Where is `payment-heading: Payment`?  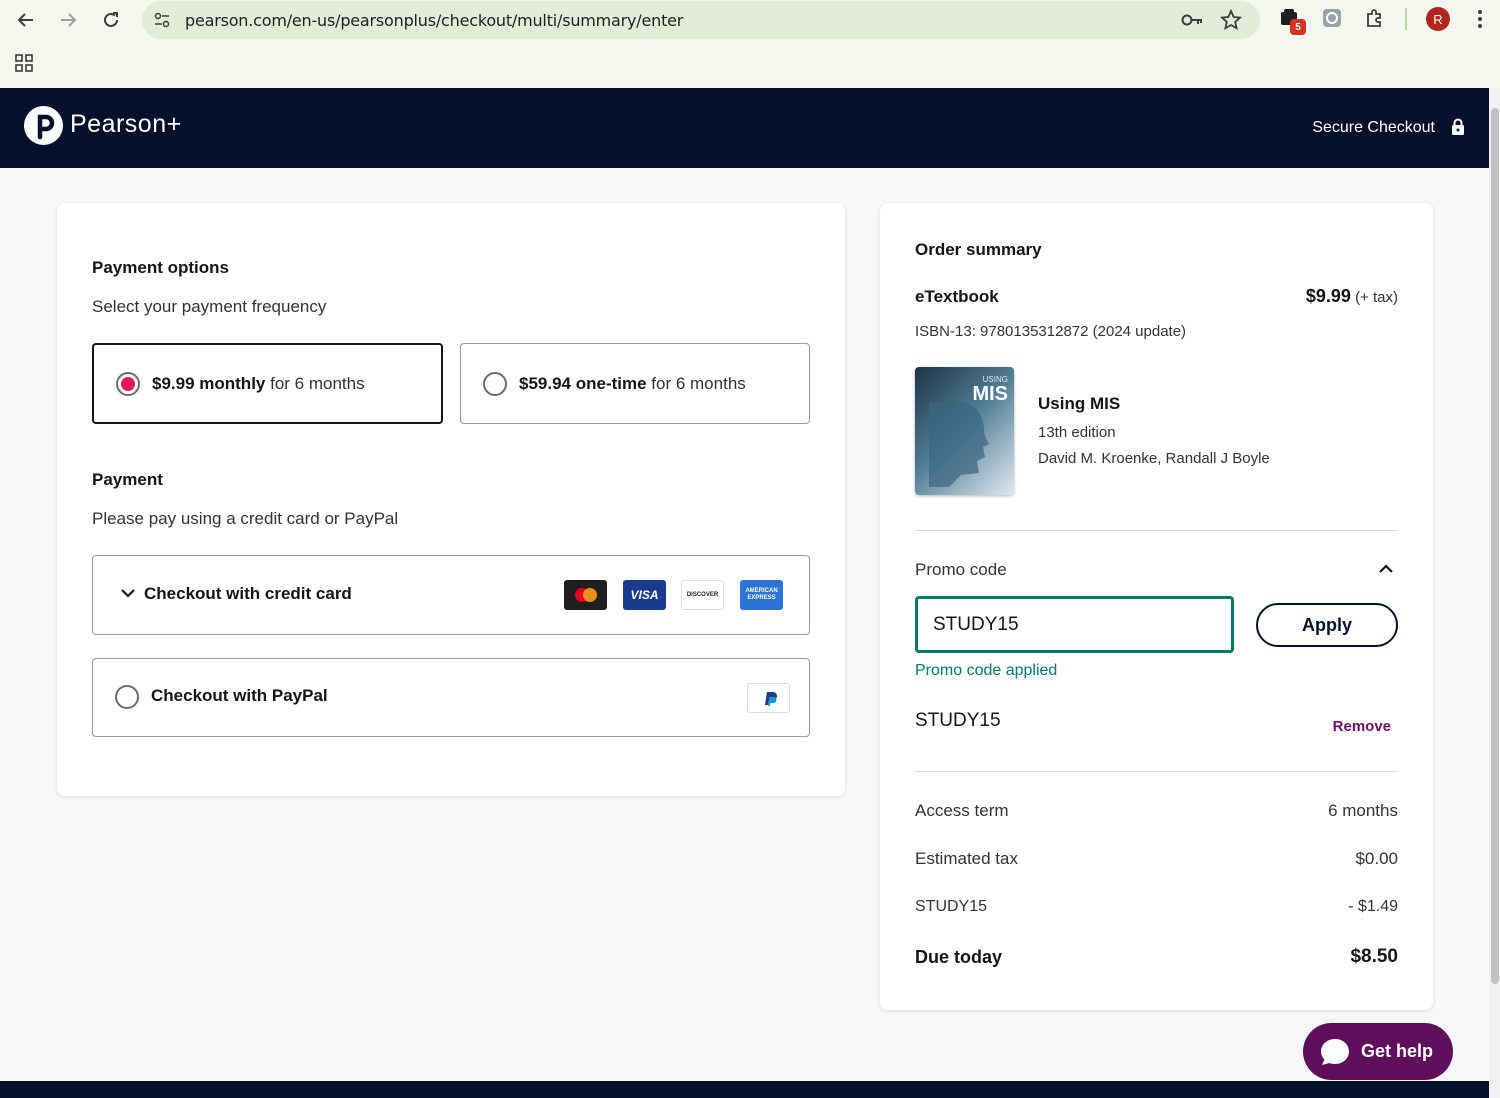 payment-heading: Payment is located at coordinates (127, 479).